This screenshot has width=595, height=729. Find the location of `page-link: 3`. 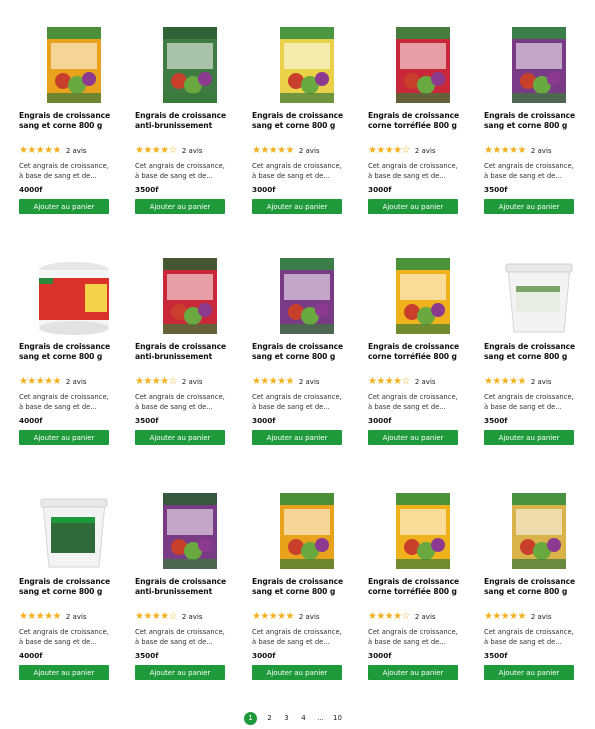

page-link: 3 is located at coordinates (286, 718).